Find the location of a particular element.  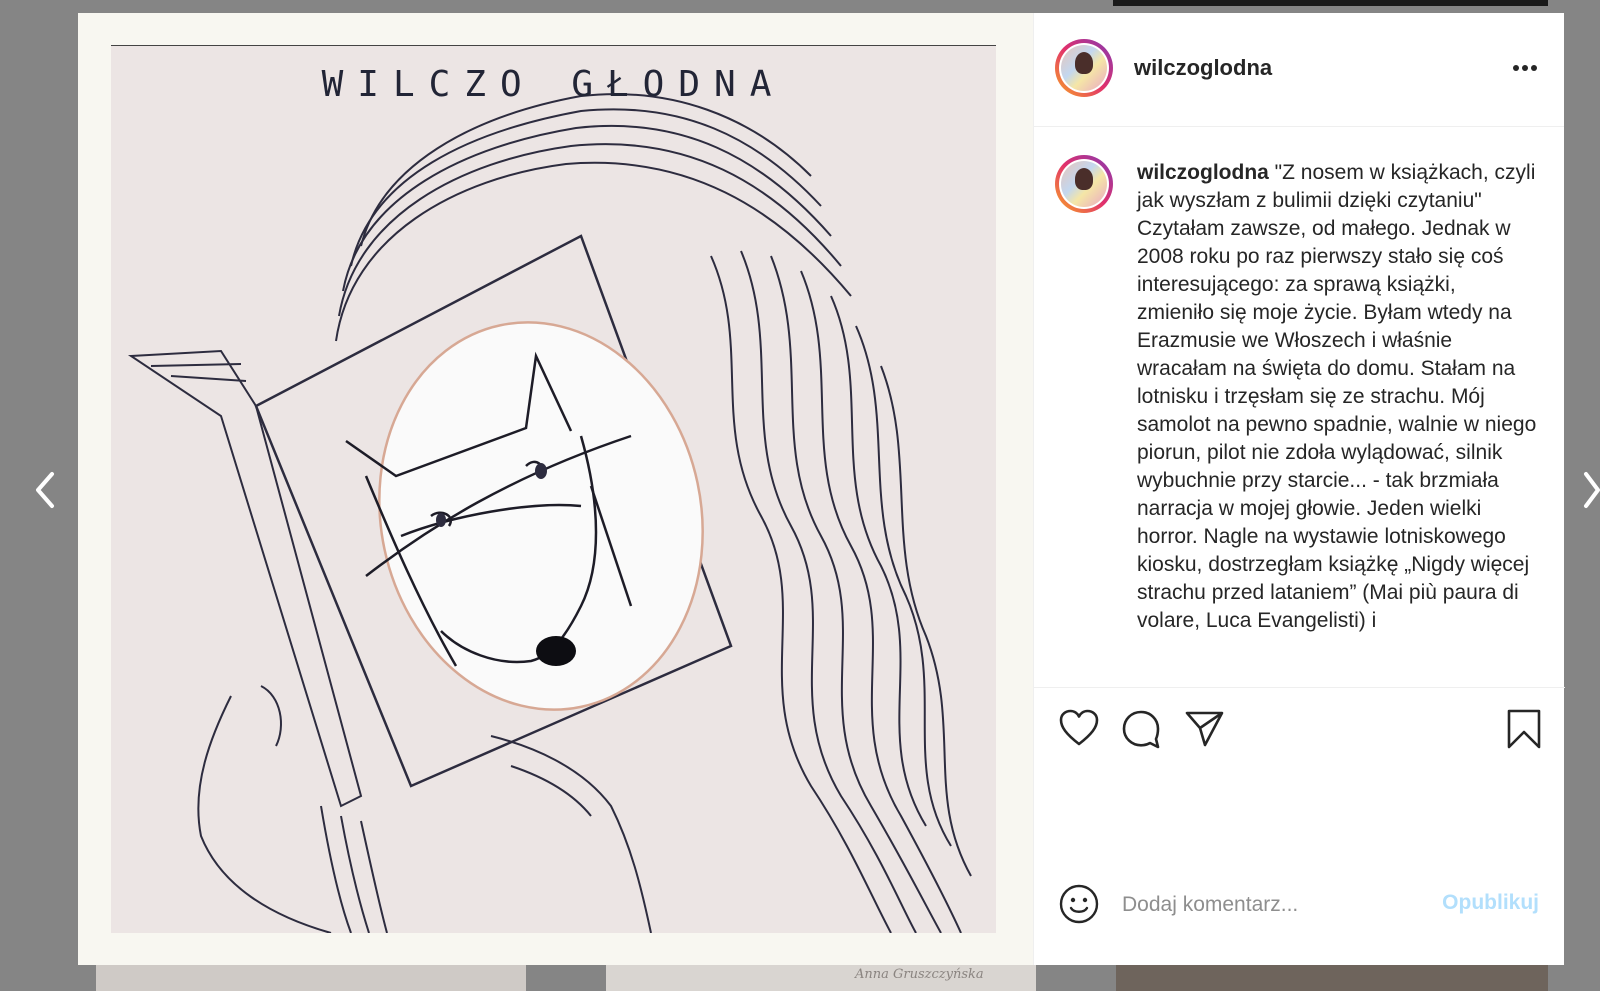

bookmark-icon is located at coordinates (1524, 729).